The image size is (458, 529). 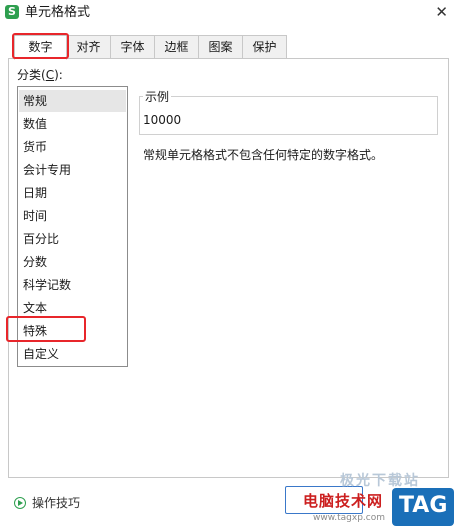 What do you see at coordinates (72, 170) in the screenshot?
I see `category-item-accounting: 会计专用` at bounding box center [72, 170].